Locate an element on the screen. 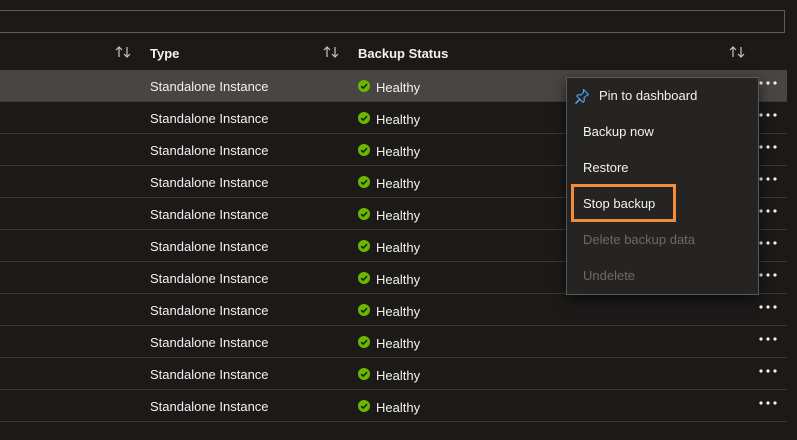 Image resolution: width=797 pixels, height=440 pixels. menu-item-delete-backup-data: Delete backup data is located at coordinates (639, 239).